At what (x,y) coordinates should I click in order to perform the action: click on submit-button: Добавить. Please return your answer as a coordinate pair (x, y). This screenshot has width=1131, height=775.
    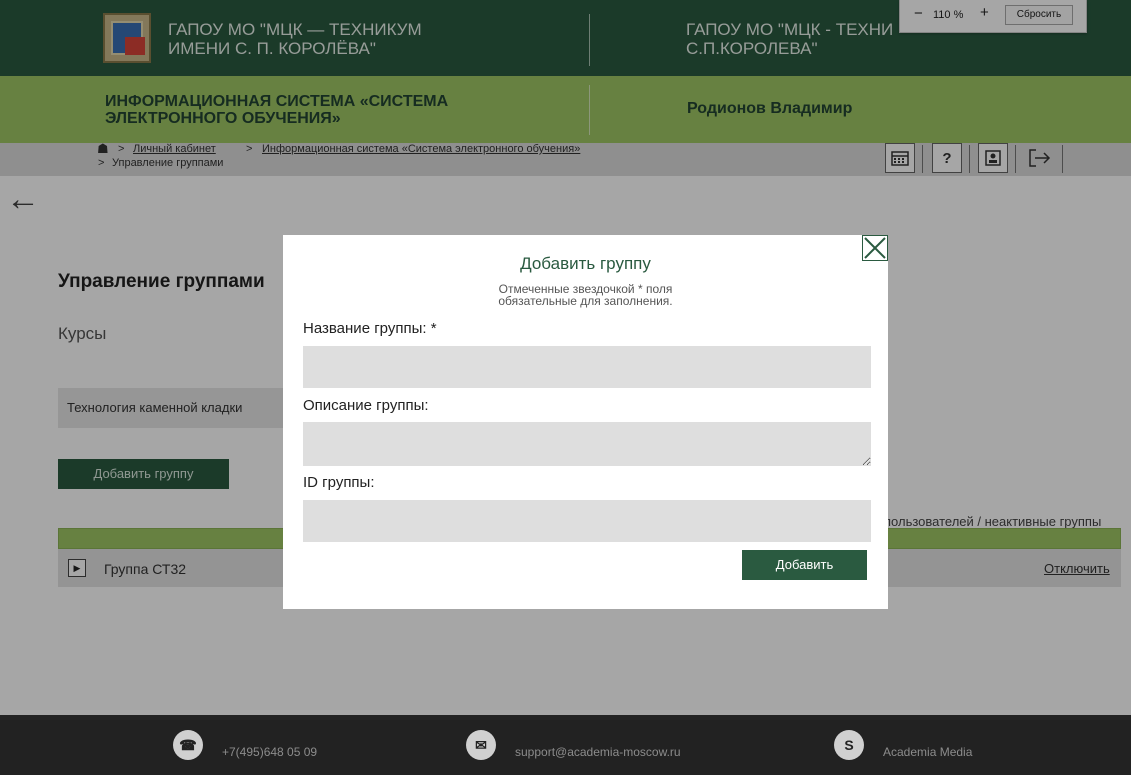
    Looking at the image, I should click on (804, 565).